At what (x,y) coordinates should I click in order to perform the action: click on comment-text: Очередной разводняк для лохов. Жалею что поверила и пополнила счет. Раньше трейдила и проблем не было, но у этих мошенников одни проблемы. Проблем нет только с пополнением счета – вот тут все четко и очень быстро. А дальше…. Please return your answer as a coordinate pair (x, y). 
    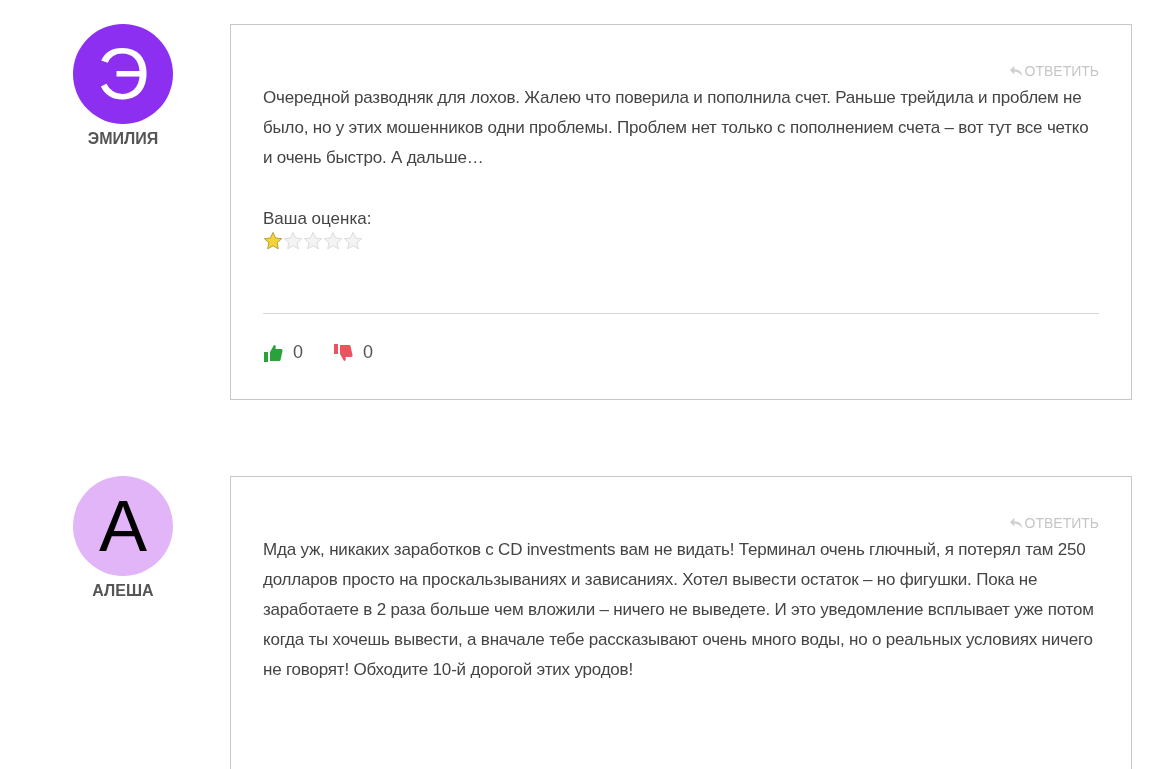
    Looking at the image, I should click on (676, 128).